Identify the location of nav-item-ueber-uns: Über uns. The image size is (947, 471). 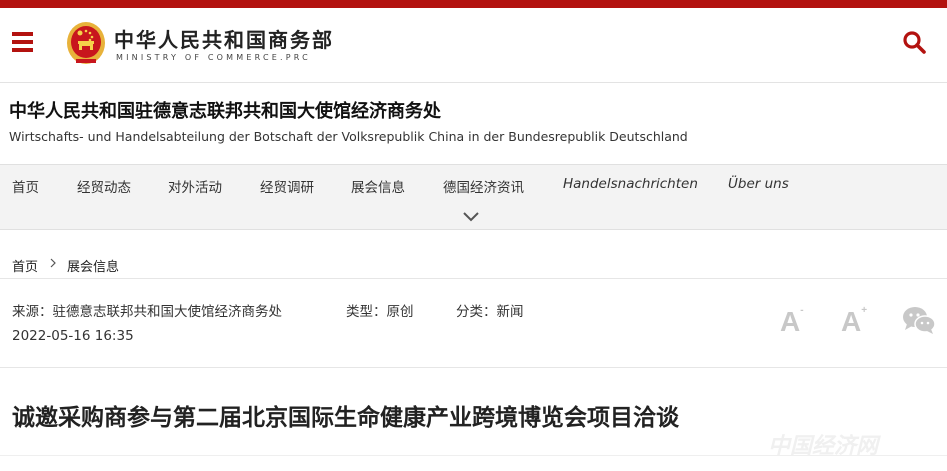
(758, 184).